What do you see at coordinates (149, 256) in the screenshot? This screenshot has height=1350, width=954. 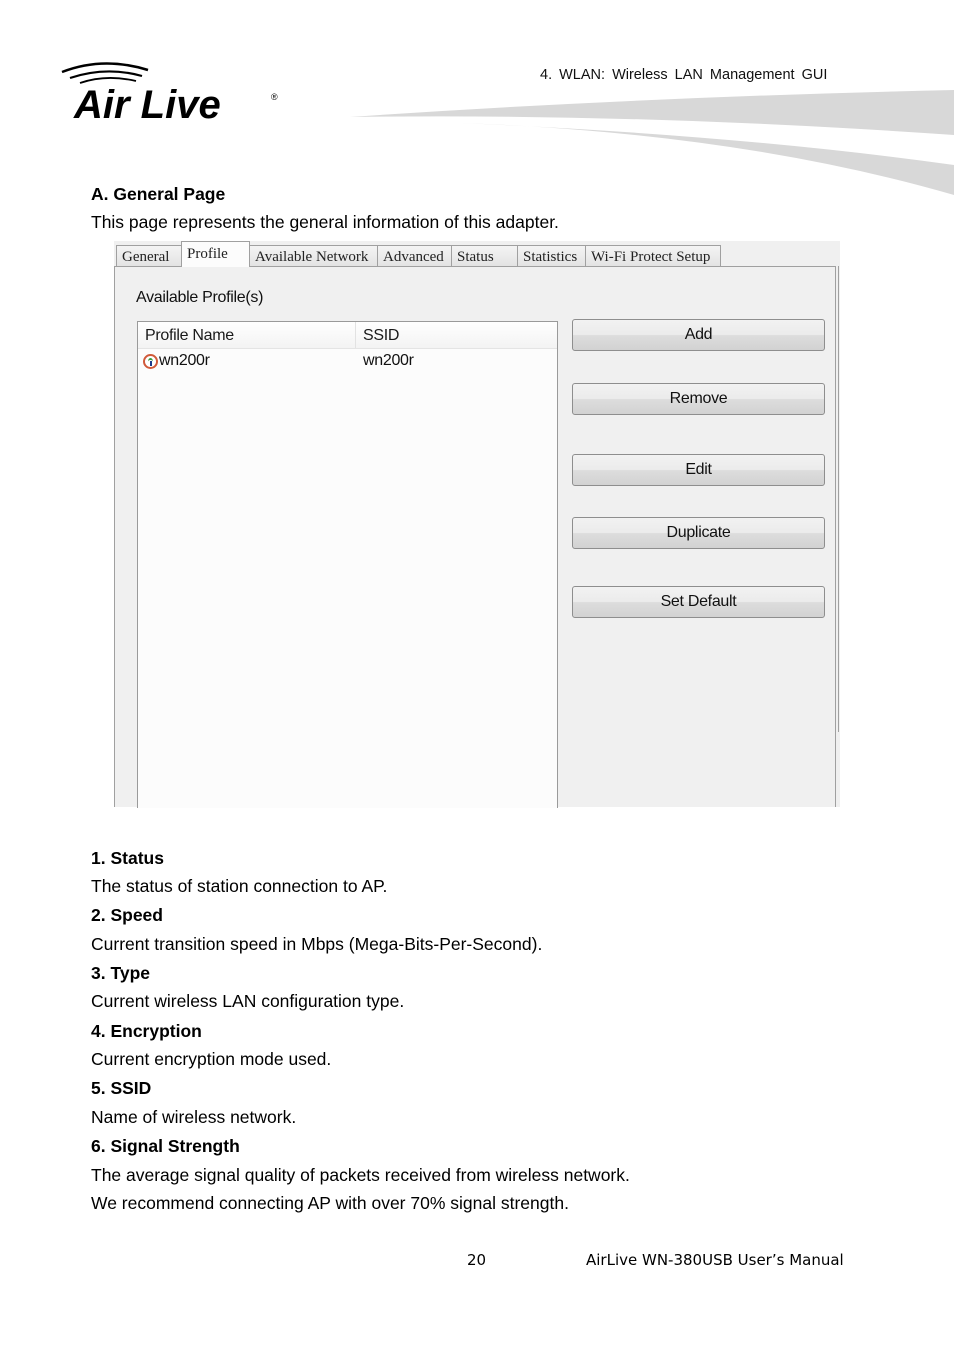 I see `tab-general: General` at bounding box center [149, 256].